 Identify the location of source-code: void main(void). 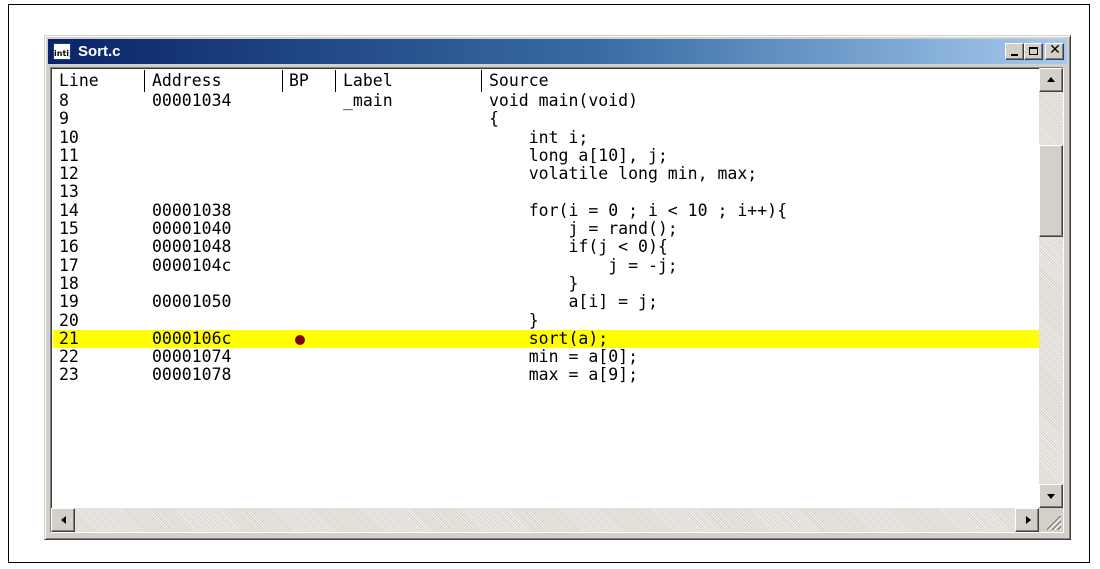
(564, 100).